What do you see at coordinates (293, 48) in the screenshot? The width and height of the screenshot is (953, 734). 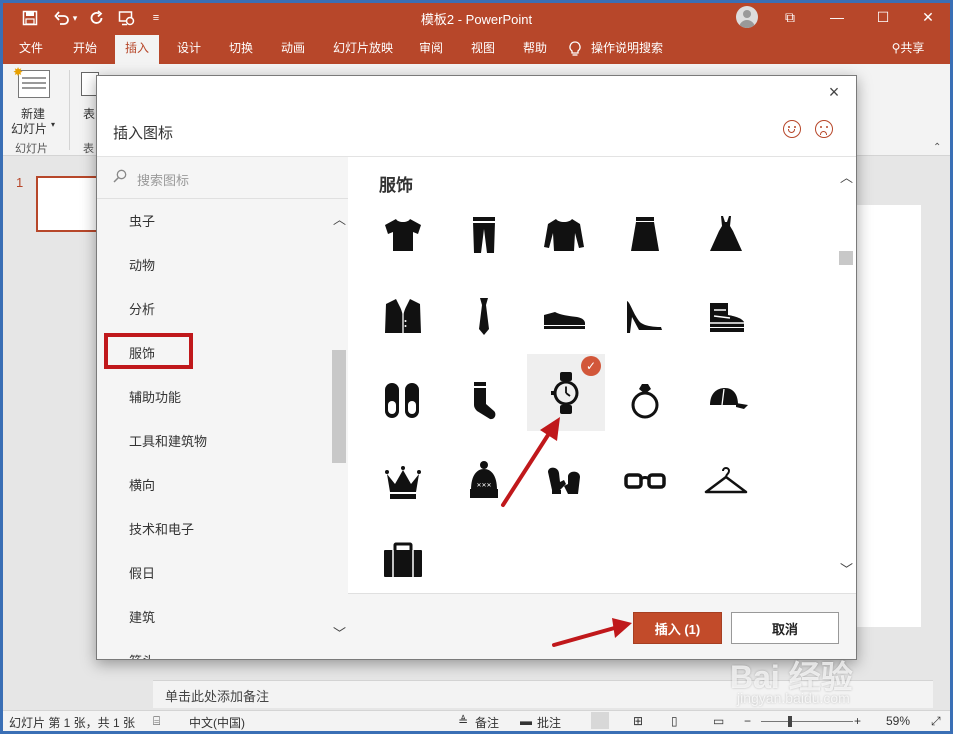 I see `tab-animations: 动画` at bounding box center [293, 48].